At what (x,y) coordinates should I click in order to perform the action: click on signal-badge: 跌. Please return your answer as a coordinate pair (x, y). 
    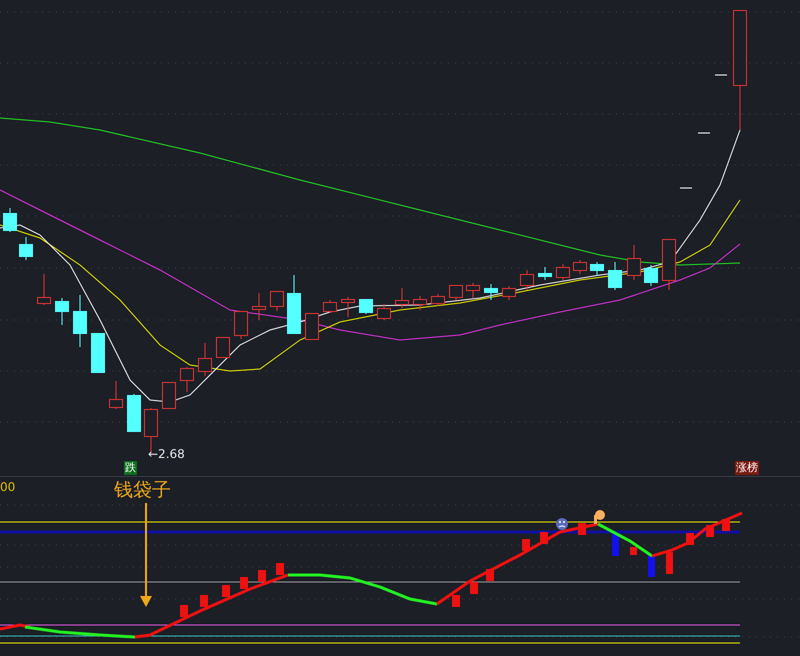
    Looking at the image, I should click on (130, 468).